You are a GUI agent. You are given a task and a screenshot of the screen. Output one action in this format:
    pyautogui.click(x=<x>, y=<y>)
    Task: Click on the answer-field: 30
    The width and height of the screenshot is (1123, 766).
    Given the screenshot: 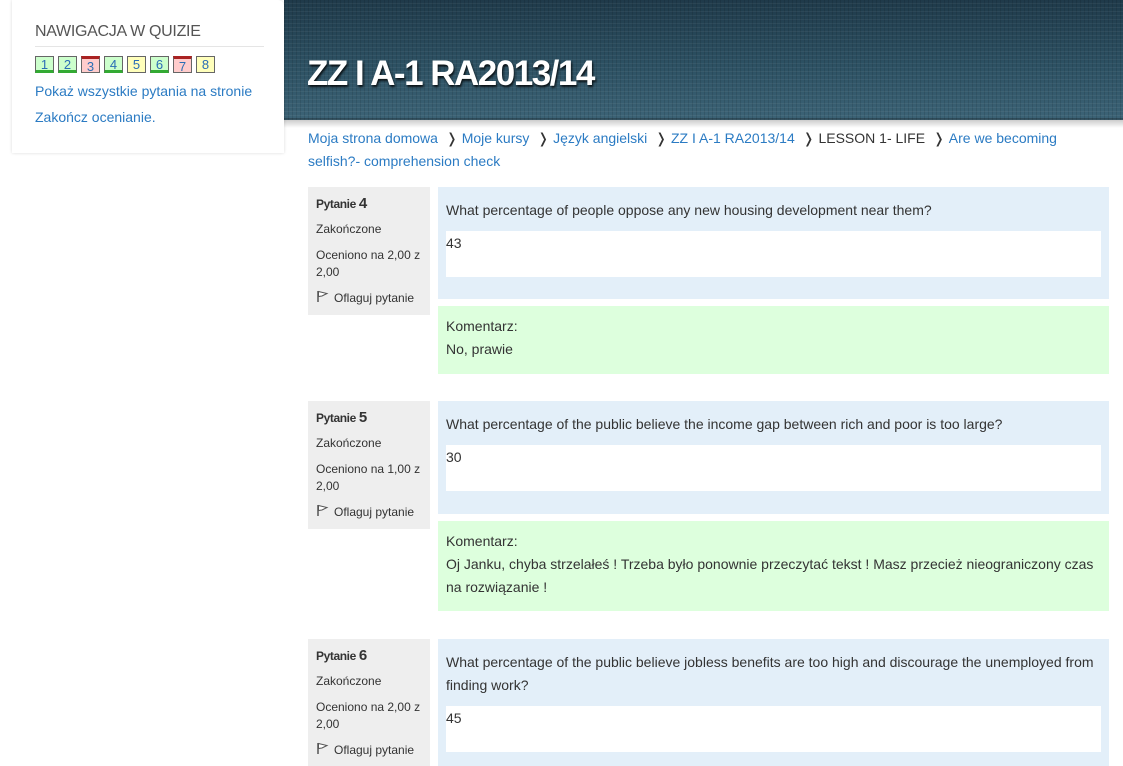 What is the action you would take?
    pyautogui.click(x=773, y=468)
    